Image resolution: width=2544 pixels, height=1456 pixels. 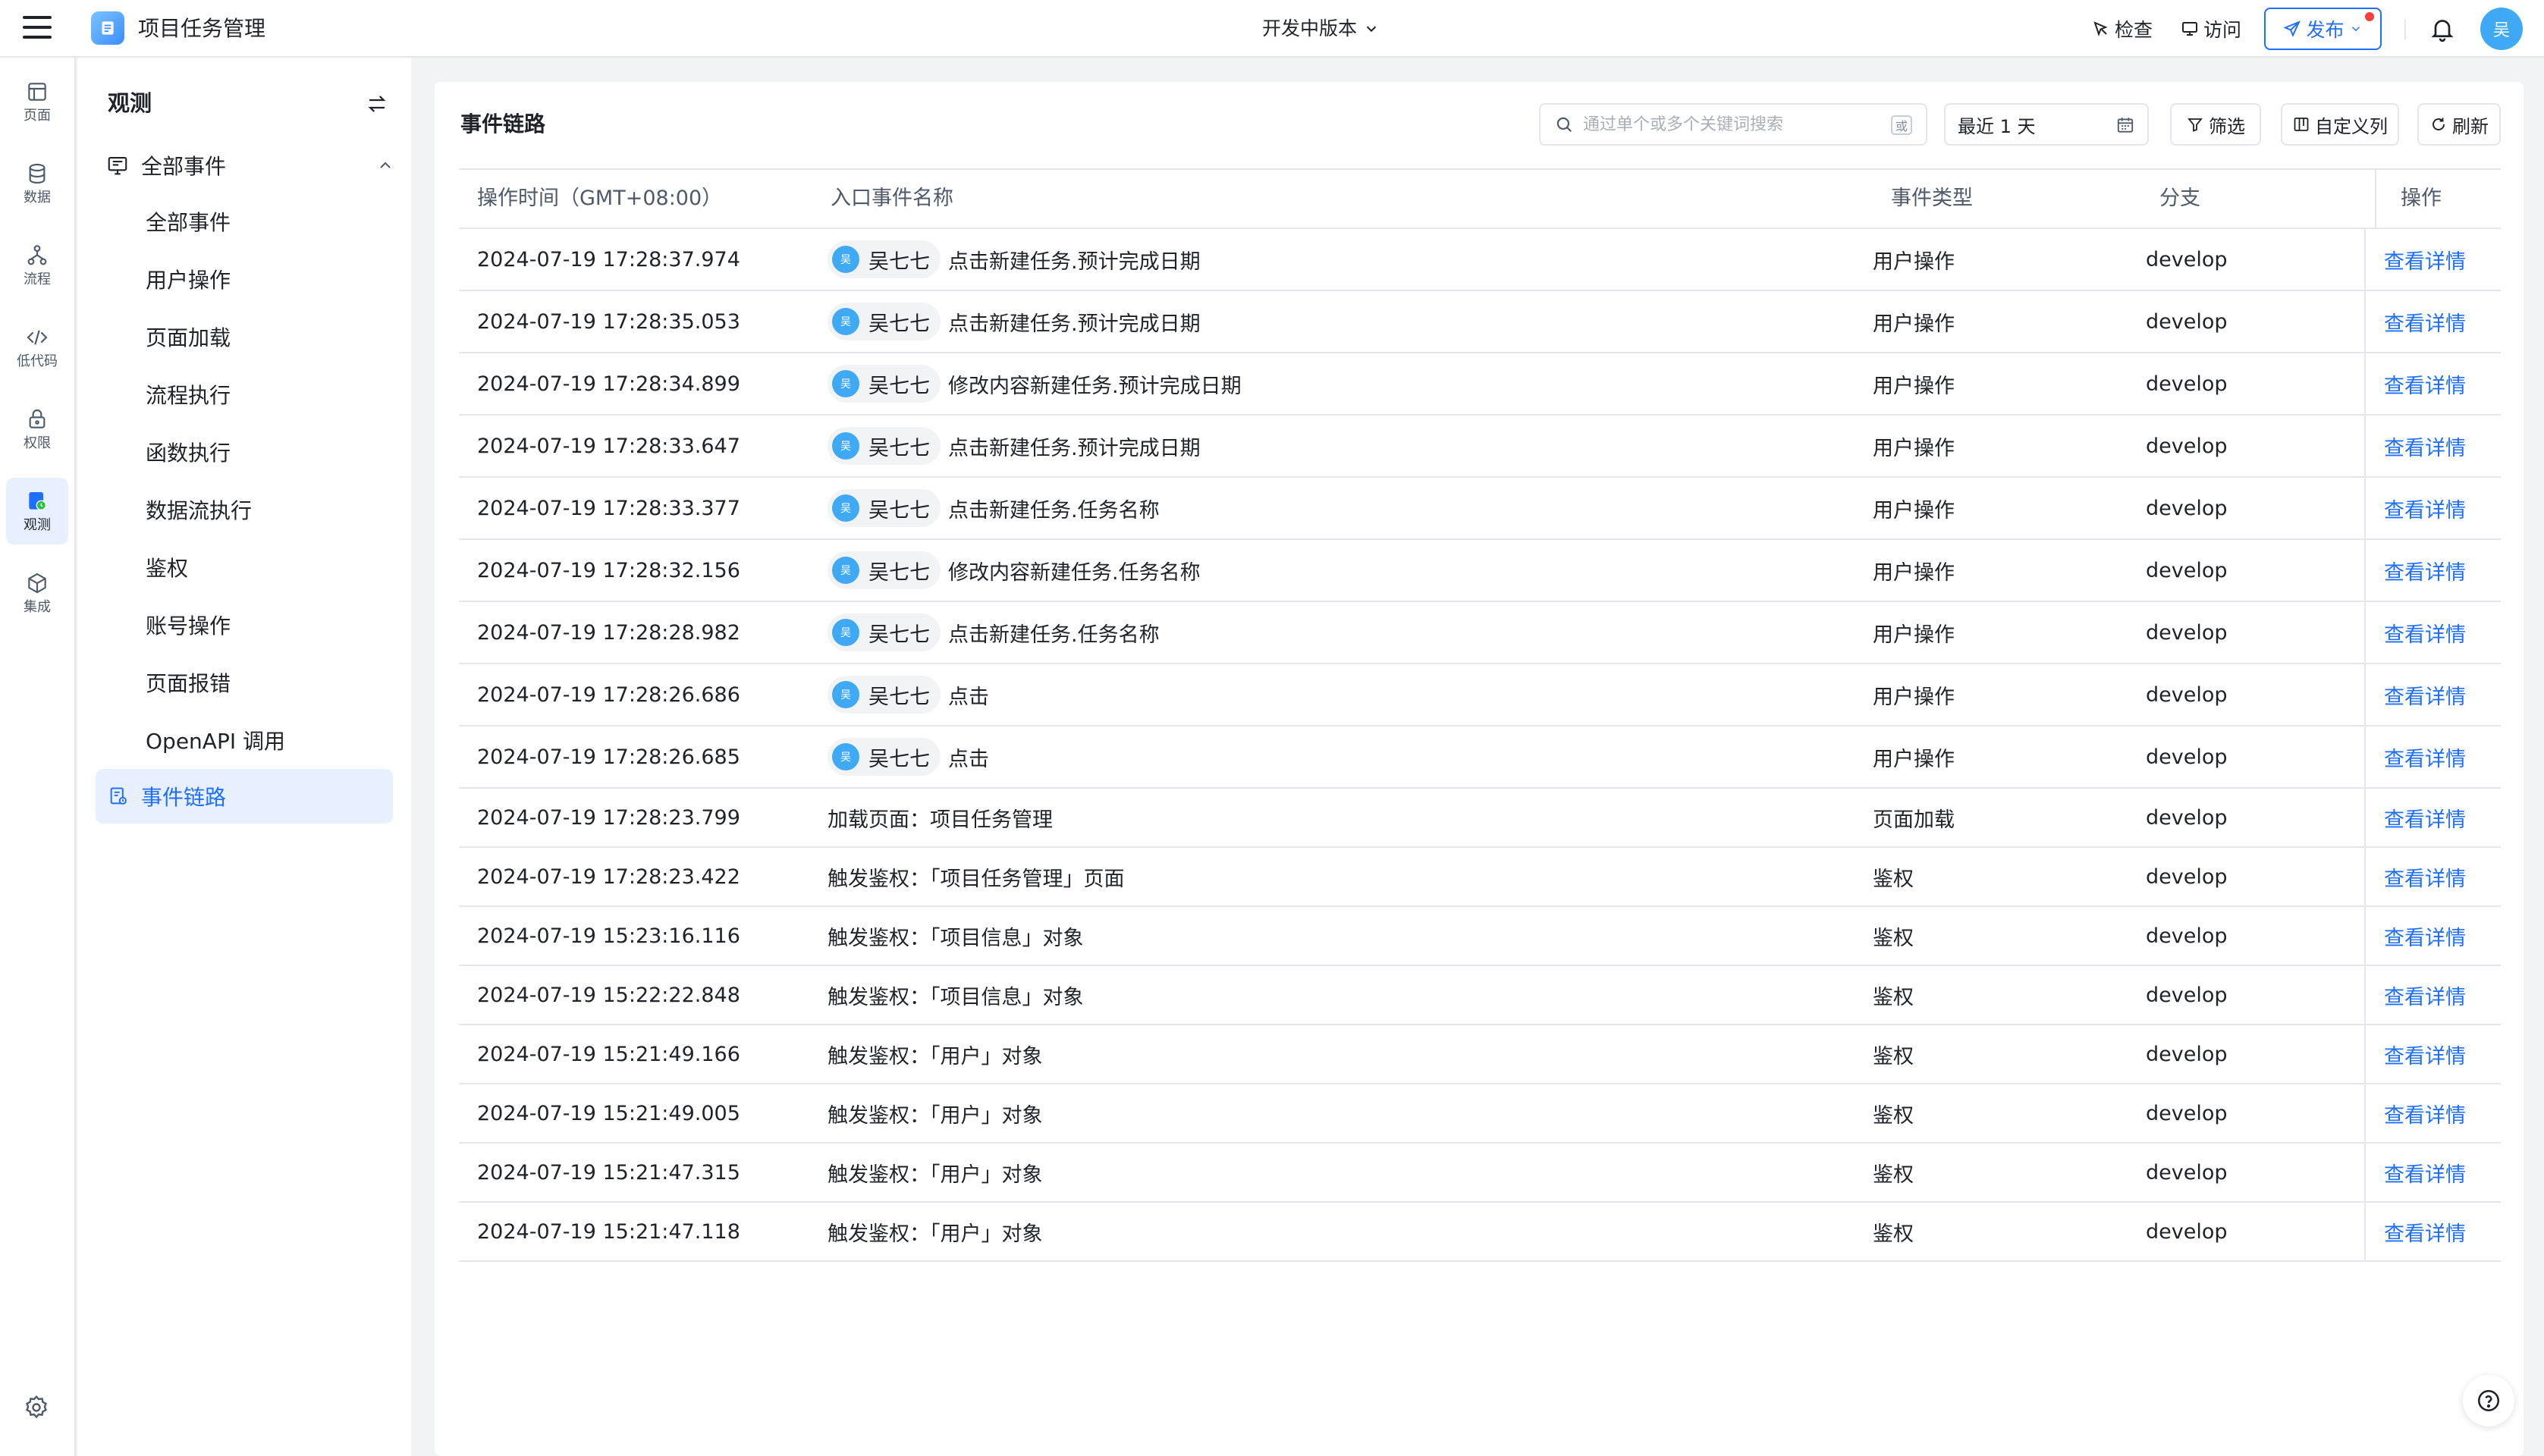 What do you see at coordinates (244, 796) in the screenshot?
I see `sidebar-item-event-trace: 事件链路` at bounding box center [244, 796].